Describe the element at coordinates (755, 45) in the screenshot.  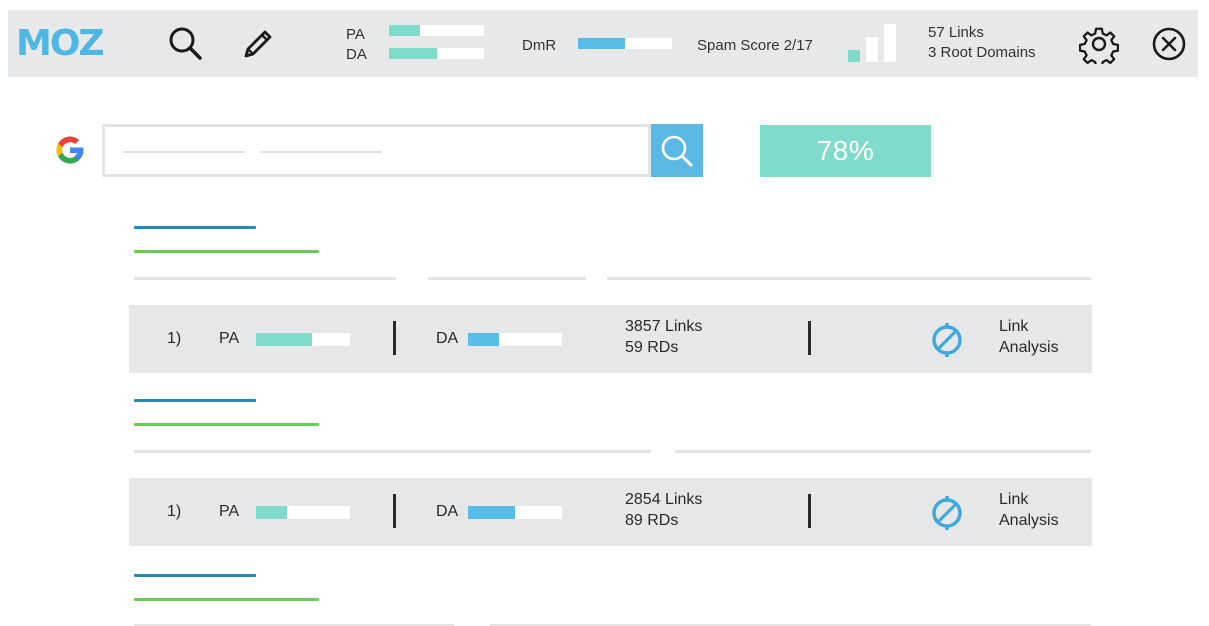
I see `spam-score-label: Spam Score 2/17` at that location.